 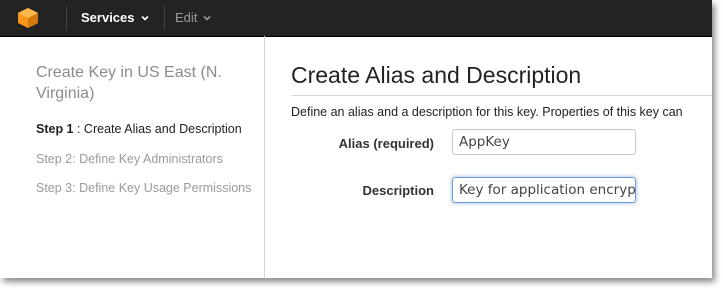 I want to click on edit-menu: Edit, so click(x=193, y=18).